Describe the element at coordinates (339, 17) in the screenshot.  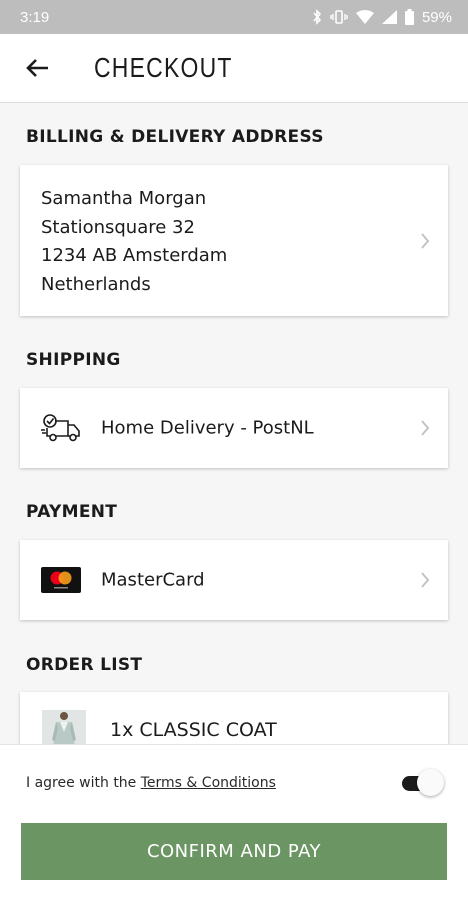
I see `vibrate-icon` at that location.